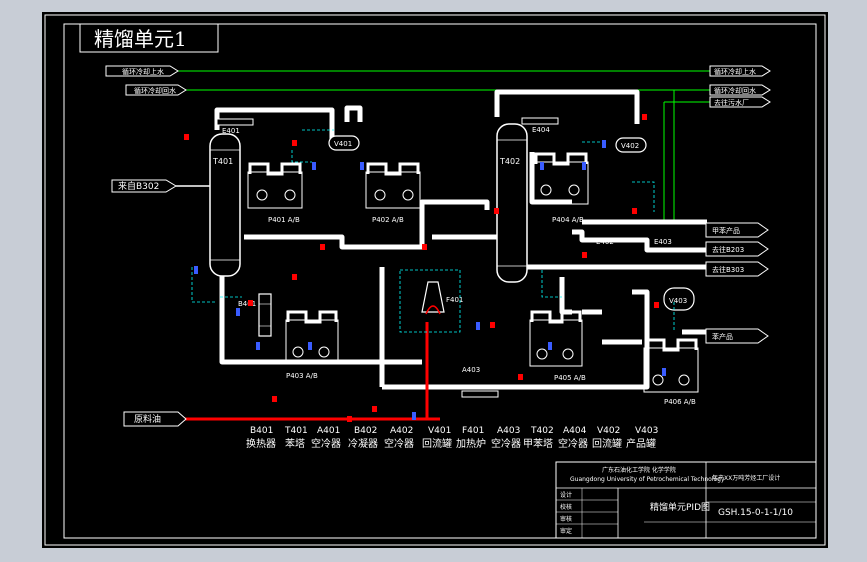 The image size is (867, 562). What do you see at coordinates (365, 431) in the screenshot?
I see `legend-code-4: B402` at bounding box center [365, 431].